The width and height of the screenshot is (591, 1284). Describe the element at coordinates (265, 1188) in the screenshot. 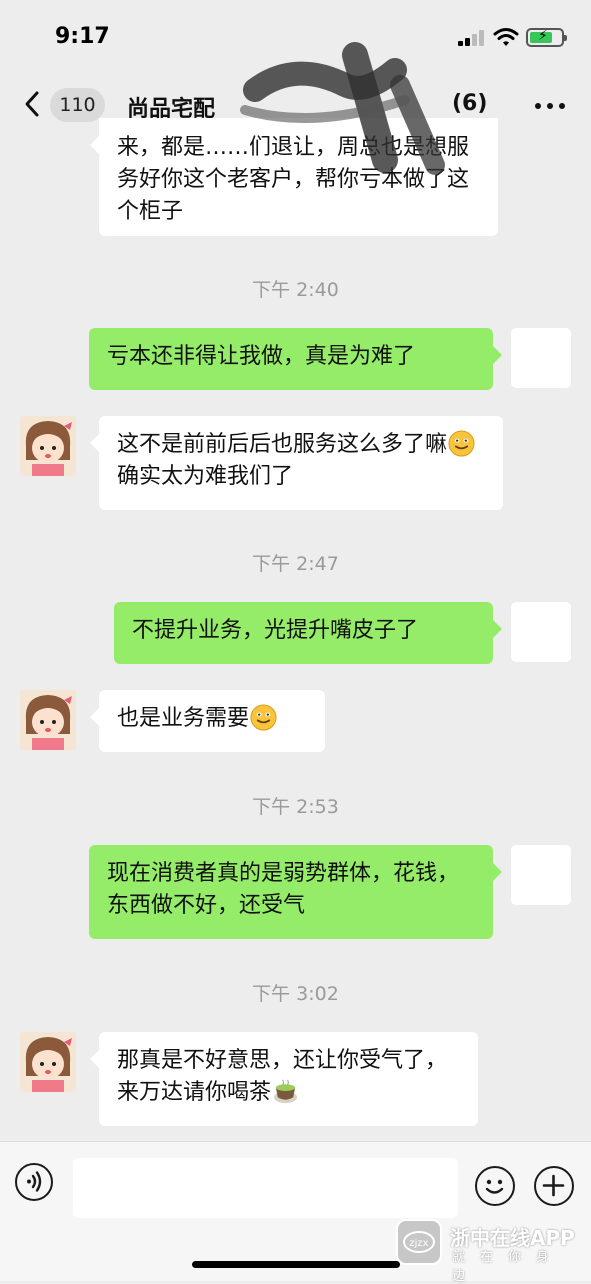

I see `message-input` at that location.